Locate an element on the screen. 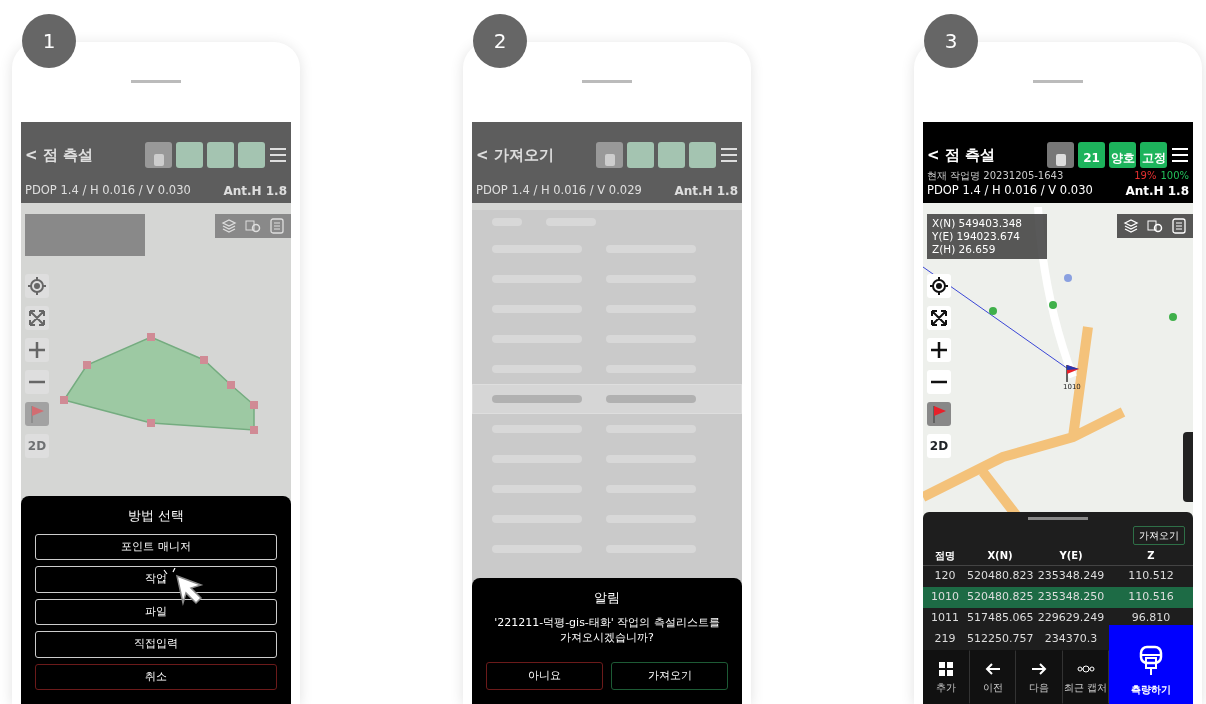 The image size is (1206, 704). locate-button is located at coordinates (939, 286).